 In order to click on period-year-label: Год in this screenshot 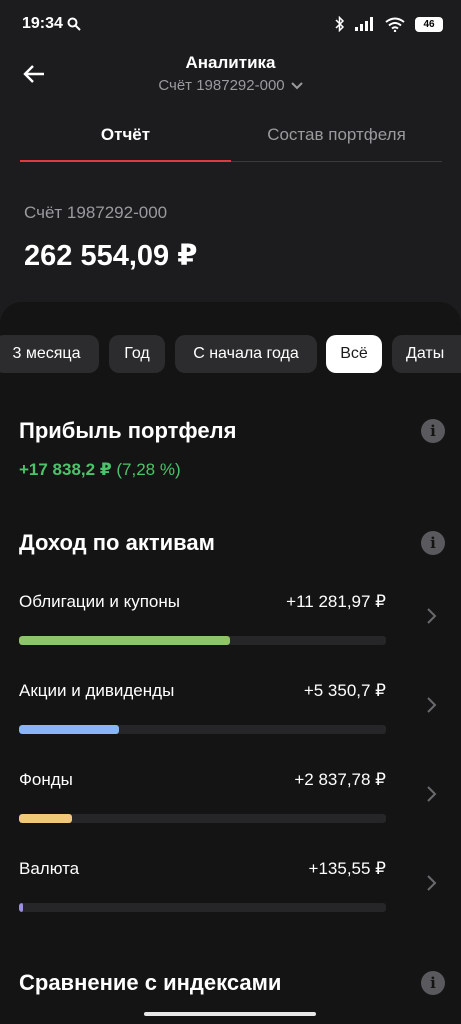, I will do `click(137, 353)`.